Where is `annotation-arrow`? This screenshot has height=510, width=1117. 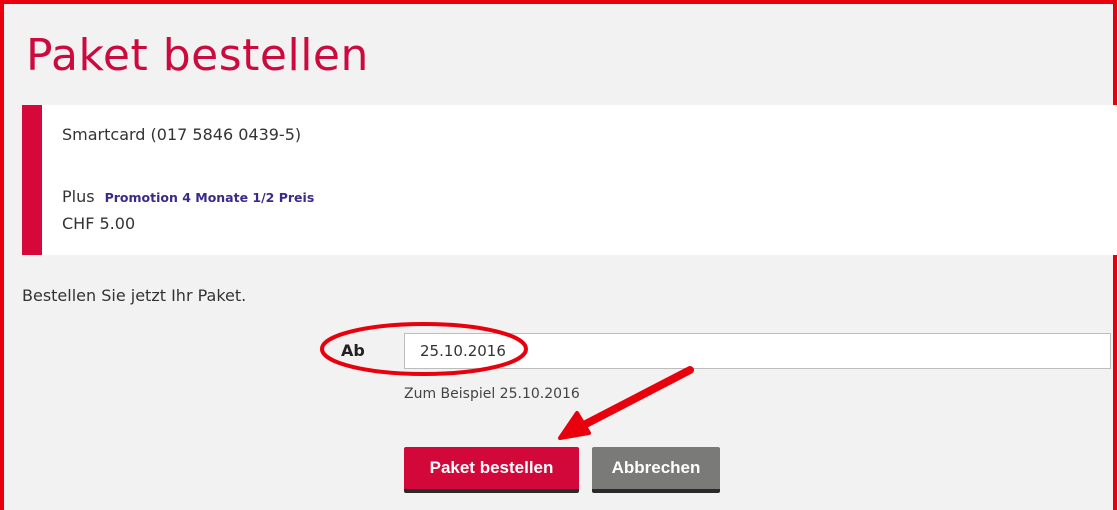 annotation-arrow is located at coordinates (626, 403).